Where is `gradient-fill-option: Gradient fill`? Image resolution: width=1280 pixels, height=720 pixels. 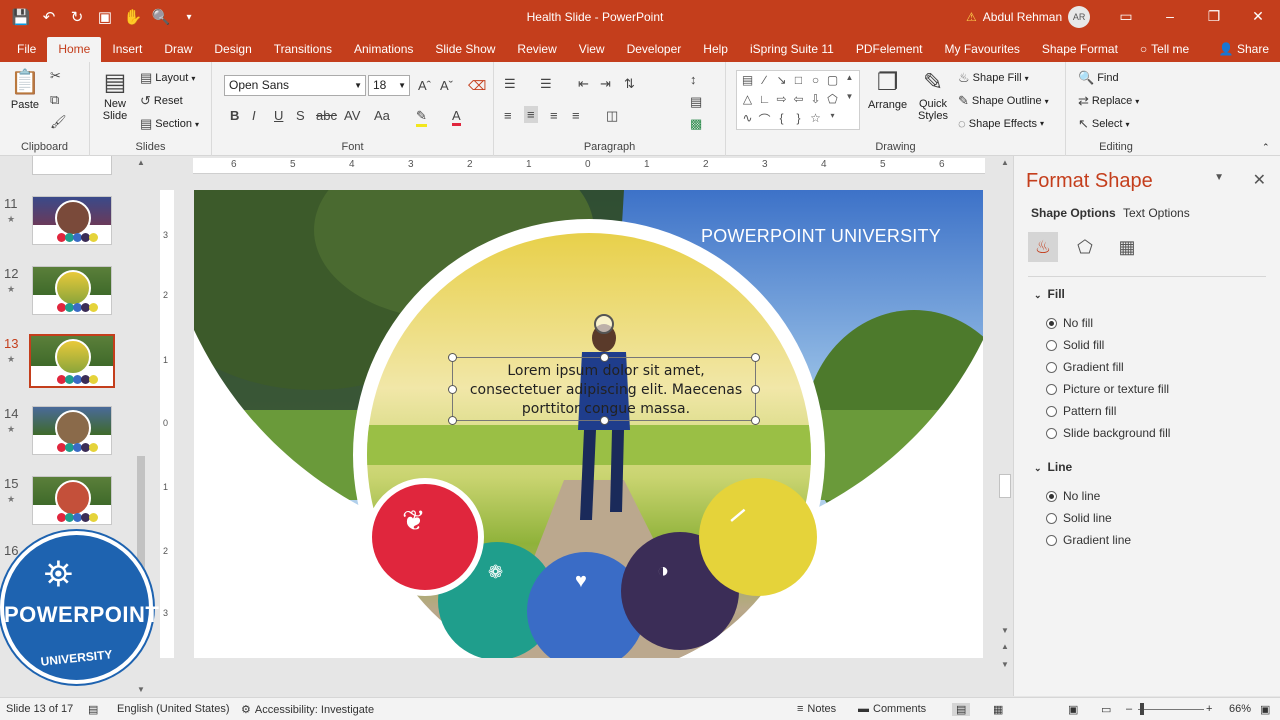
gradient-fill-option: Gradient fill is located at coordinates (1085, 367).